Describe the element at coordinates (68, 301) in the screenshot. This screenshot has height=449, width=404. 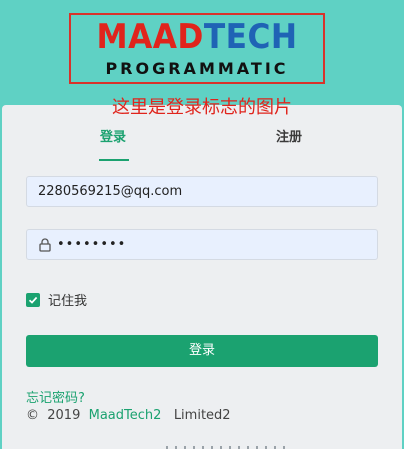
I see `remember-label: 记住我` at that location.